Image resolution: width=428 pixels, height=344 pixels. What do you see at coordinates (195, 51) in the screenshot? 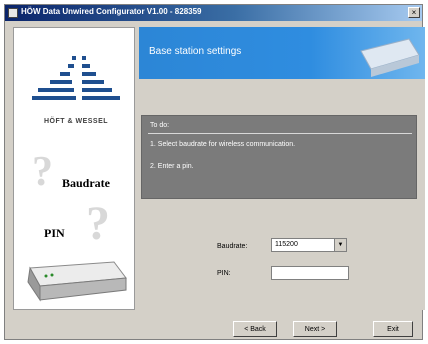
I see `page-title: Base station settings` at bounding box center [195, 51].